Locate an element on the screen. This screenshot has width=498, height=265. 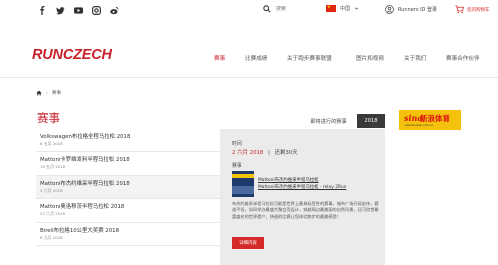
weibo-icon is located at coordinates (114, 10).